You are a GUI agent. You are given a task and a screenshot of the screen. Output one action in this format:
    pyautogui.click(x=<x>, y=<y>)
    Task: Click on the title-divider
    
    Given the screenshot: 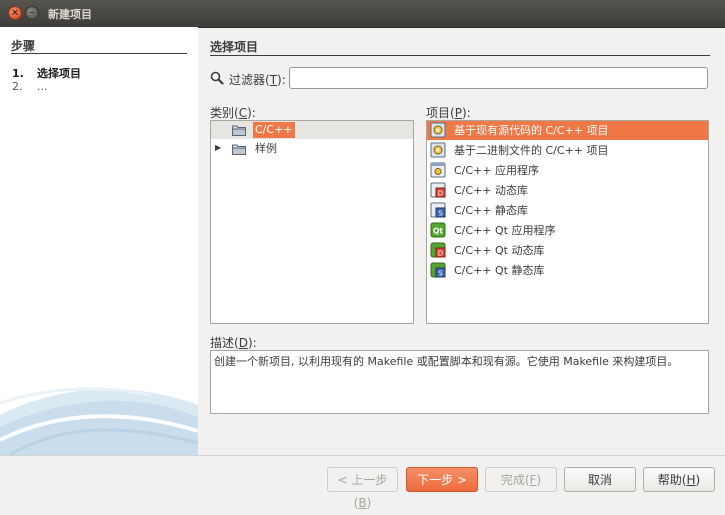 What is the action you would take?
    pyautogui.click(x=460, y=55)
    